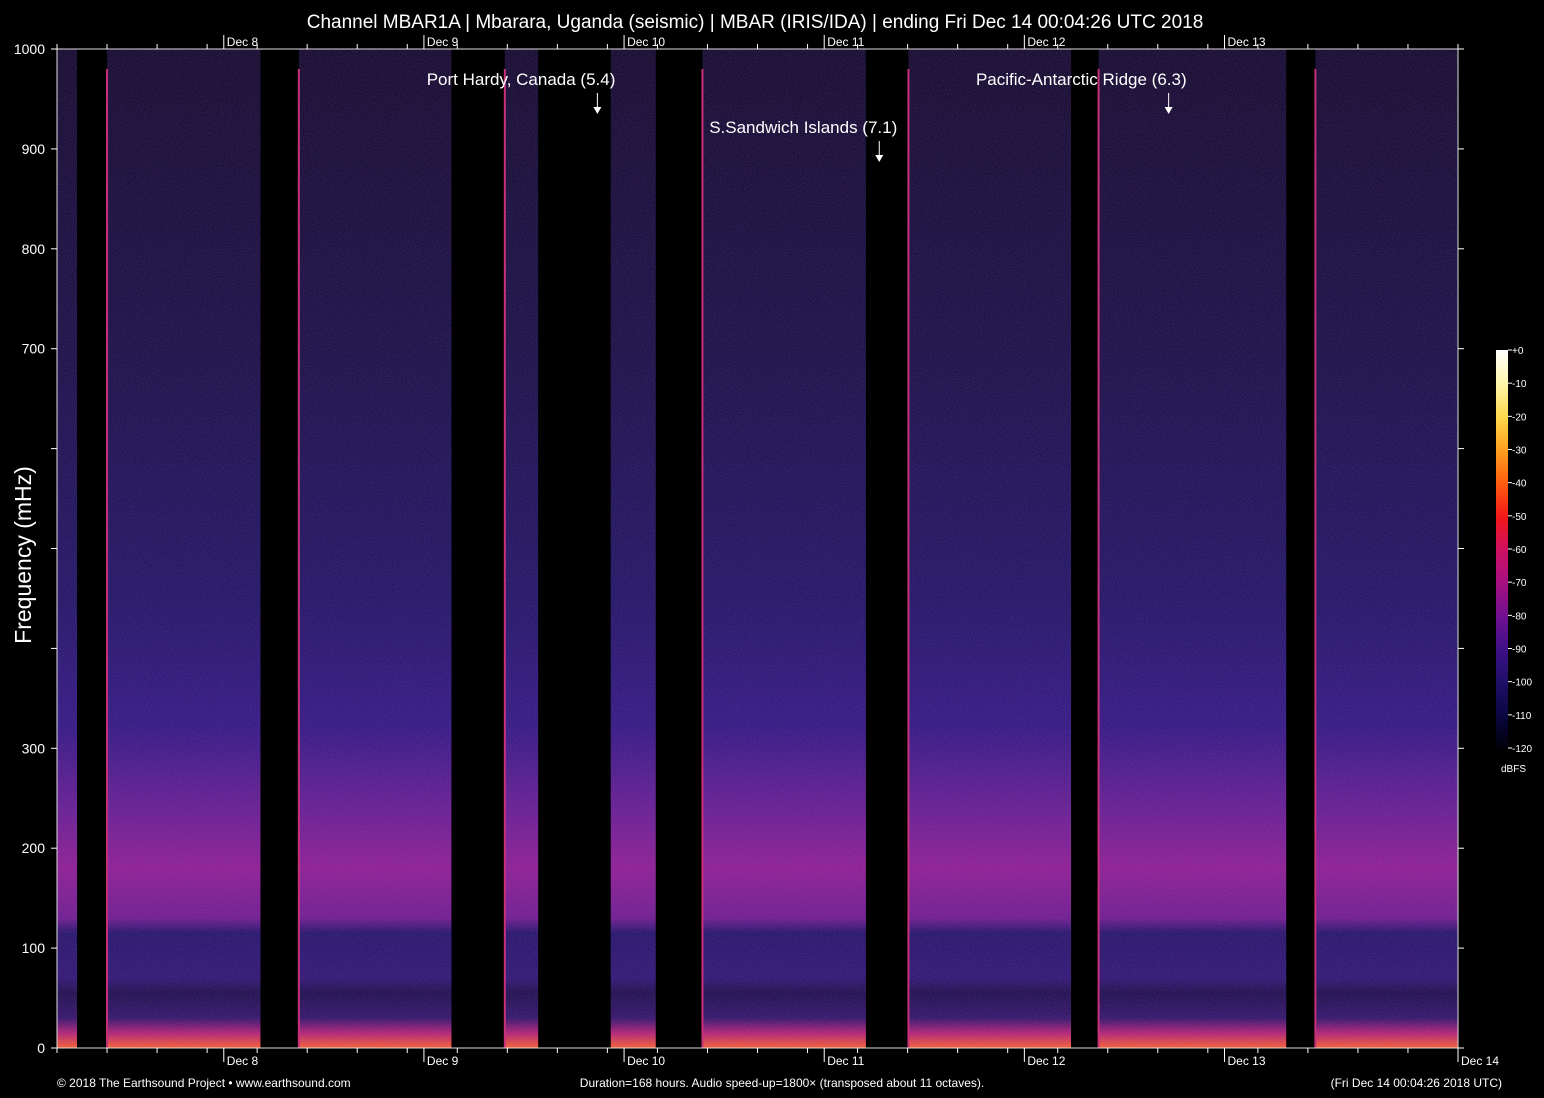 The height and width of the screenshot is (1098, 1544). I want to click on x-tick-label-top: Dec 8, so click(243, 42).